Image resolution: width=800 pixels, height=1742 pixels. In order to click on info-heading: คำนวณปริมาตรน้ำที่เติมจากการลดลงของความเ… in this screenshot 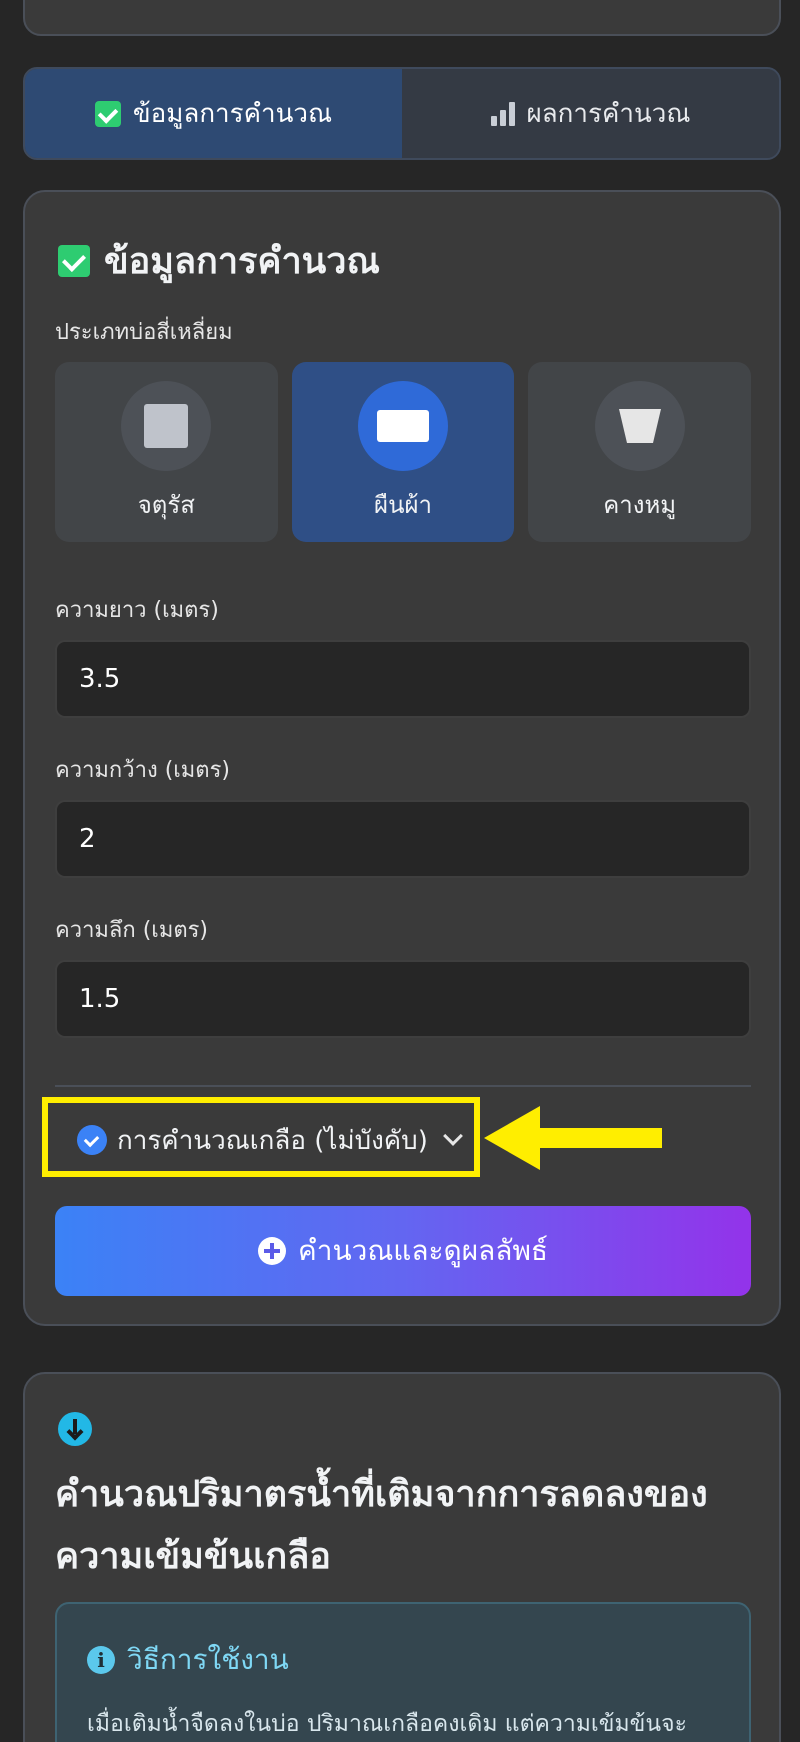, I will do `click(381, 1525)`.